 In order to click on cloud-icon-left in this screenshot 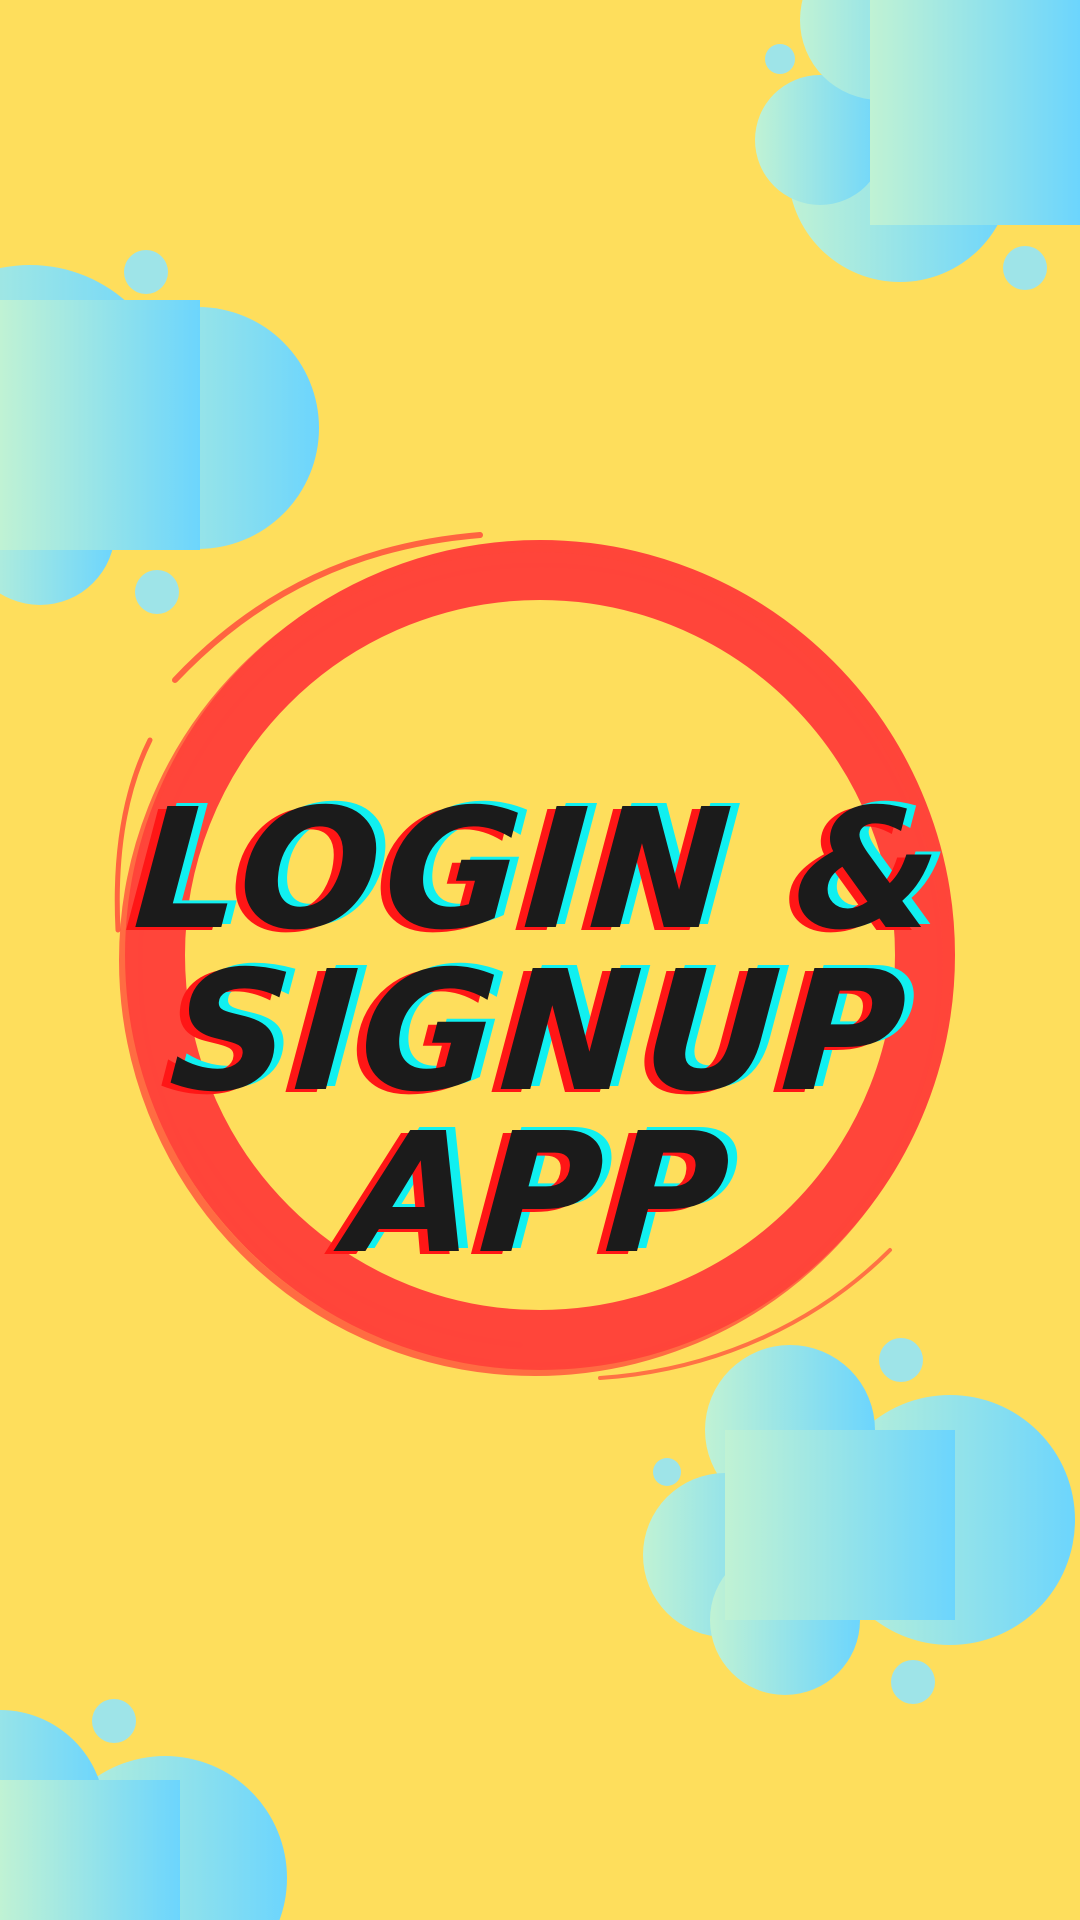, I will do `click(159, 435)`.